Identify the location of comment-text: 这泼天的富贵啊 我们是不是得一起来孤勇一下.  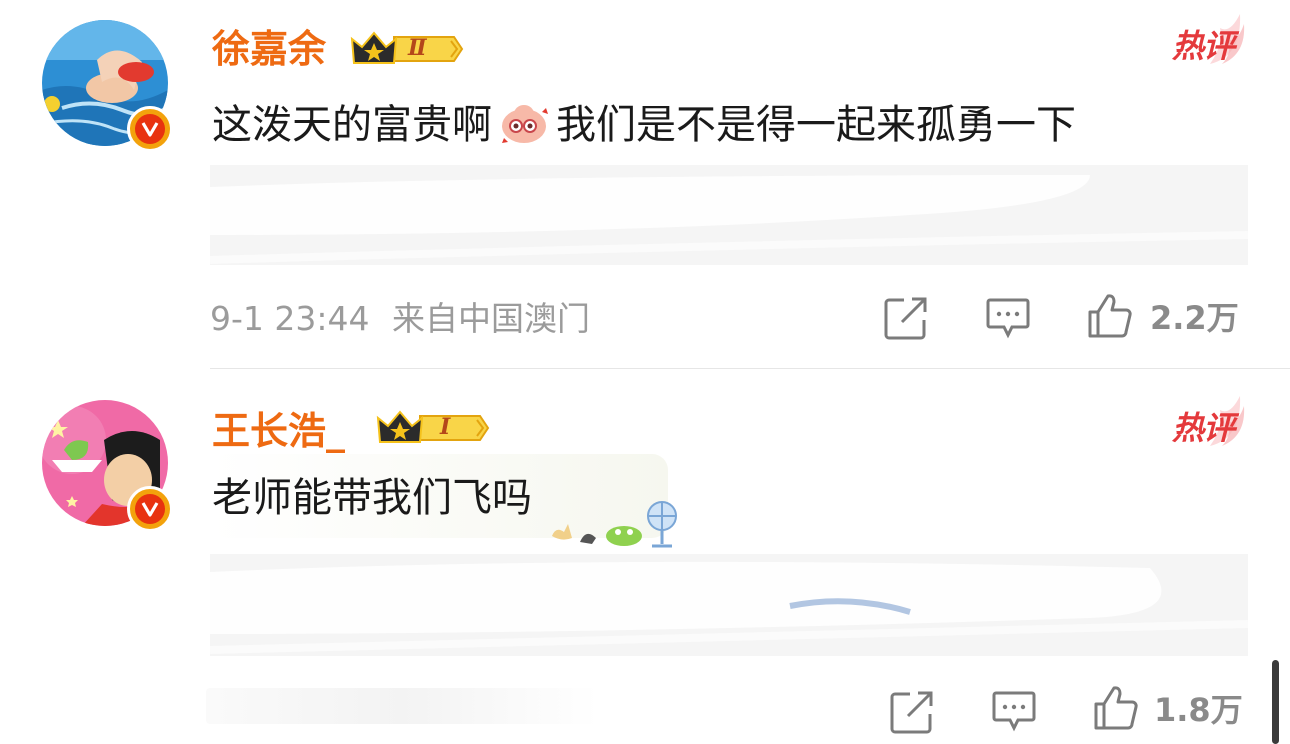
(644, 121).